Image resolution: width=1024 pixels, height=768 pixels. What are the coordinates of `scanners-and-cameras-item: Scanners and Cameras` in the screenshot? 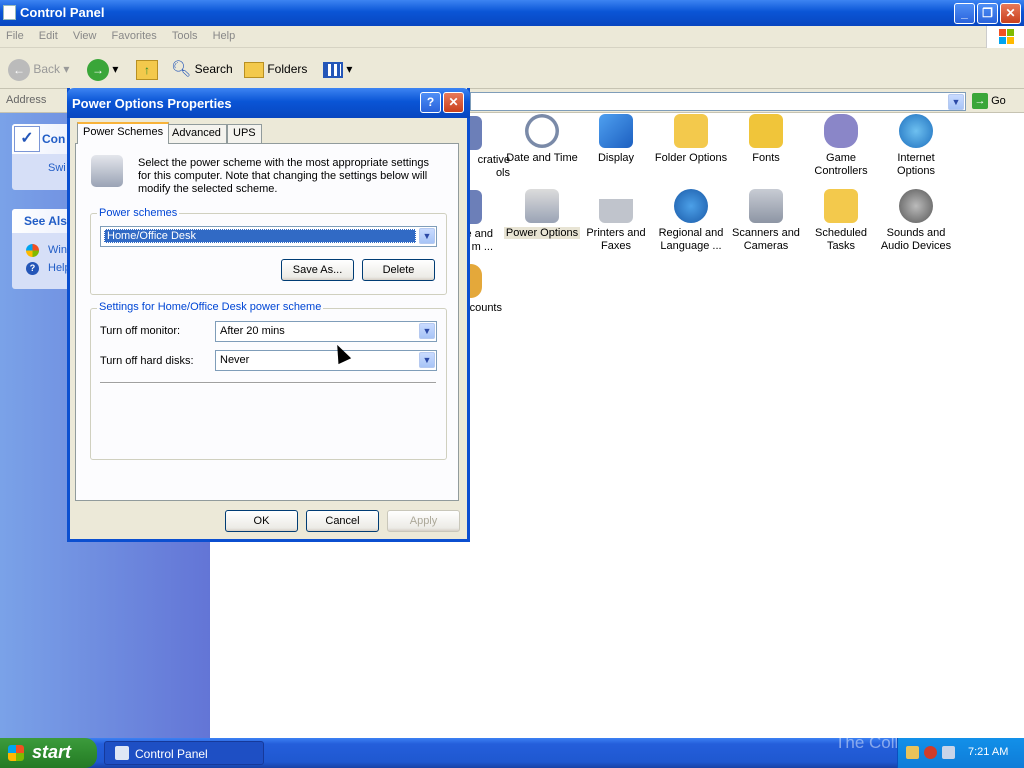 It's located at (766, 221).